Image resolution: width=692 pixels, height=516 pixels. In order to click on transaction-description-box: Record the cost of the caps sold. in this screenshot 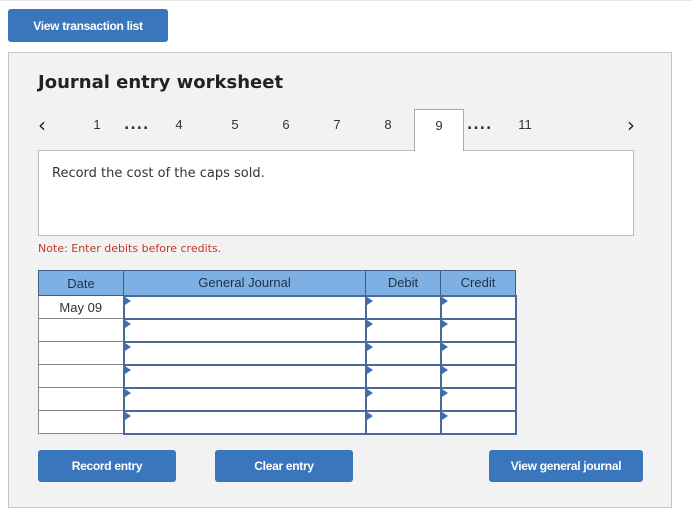, I will do `click(336, 193)`.